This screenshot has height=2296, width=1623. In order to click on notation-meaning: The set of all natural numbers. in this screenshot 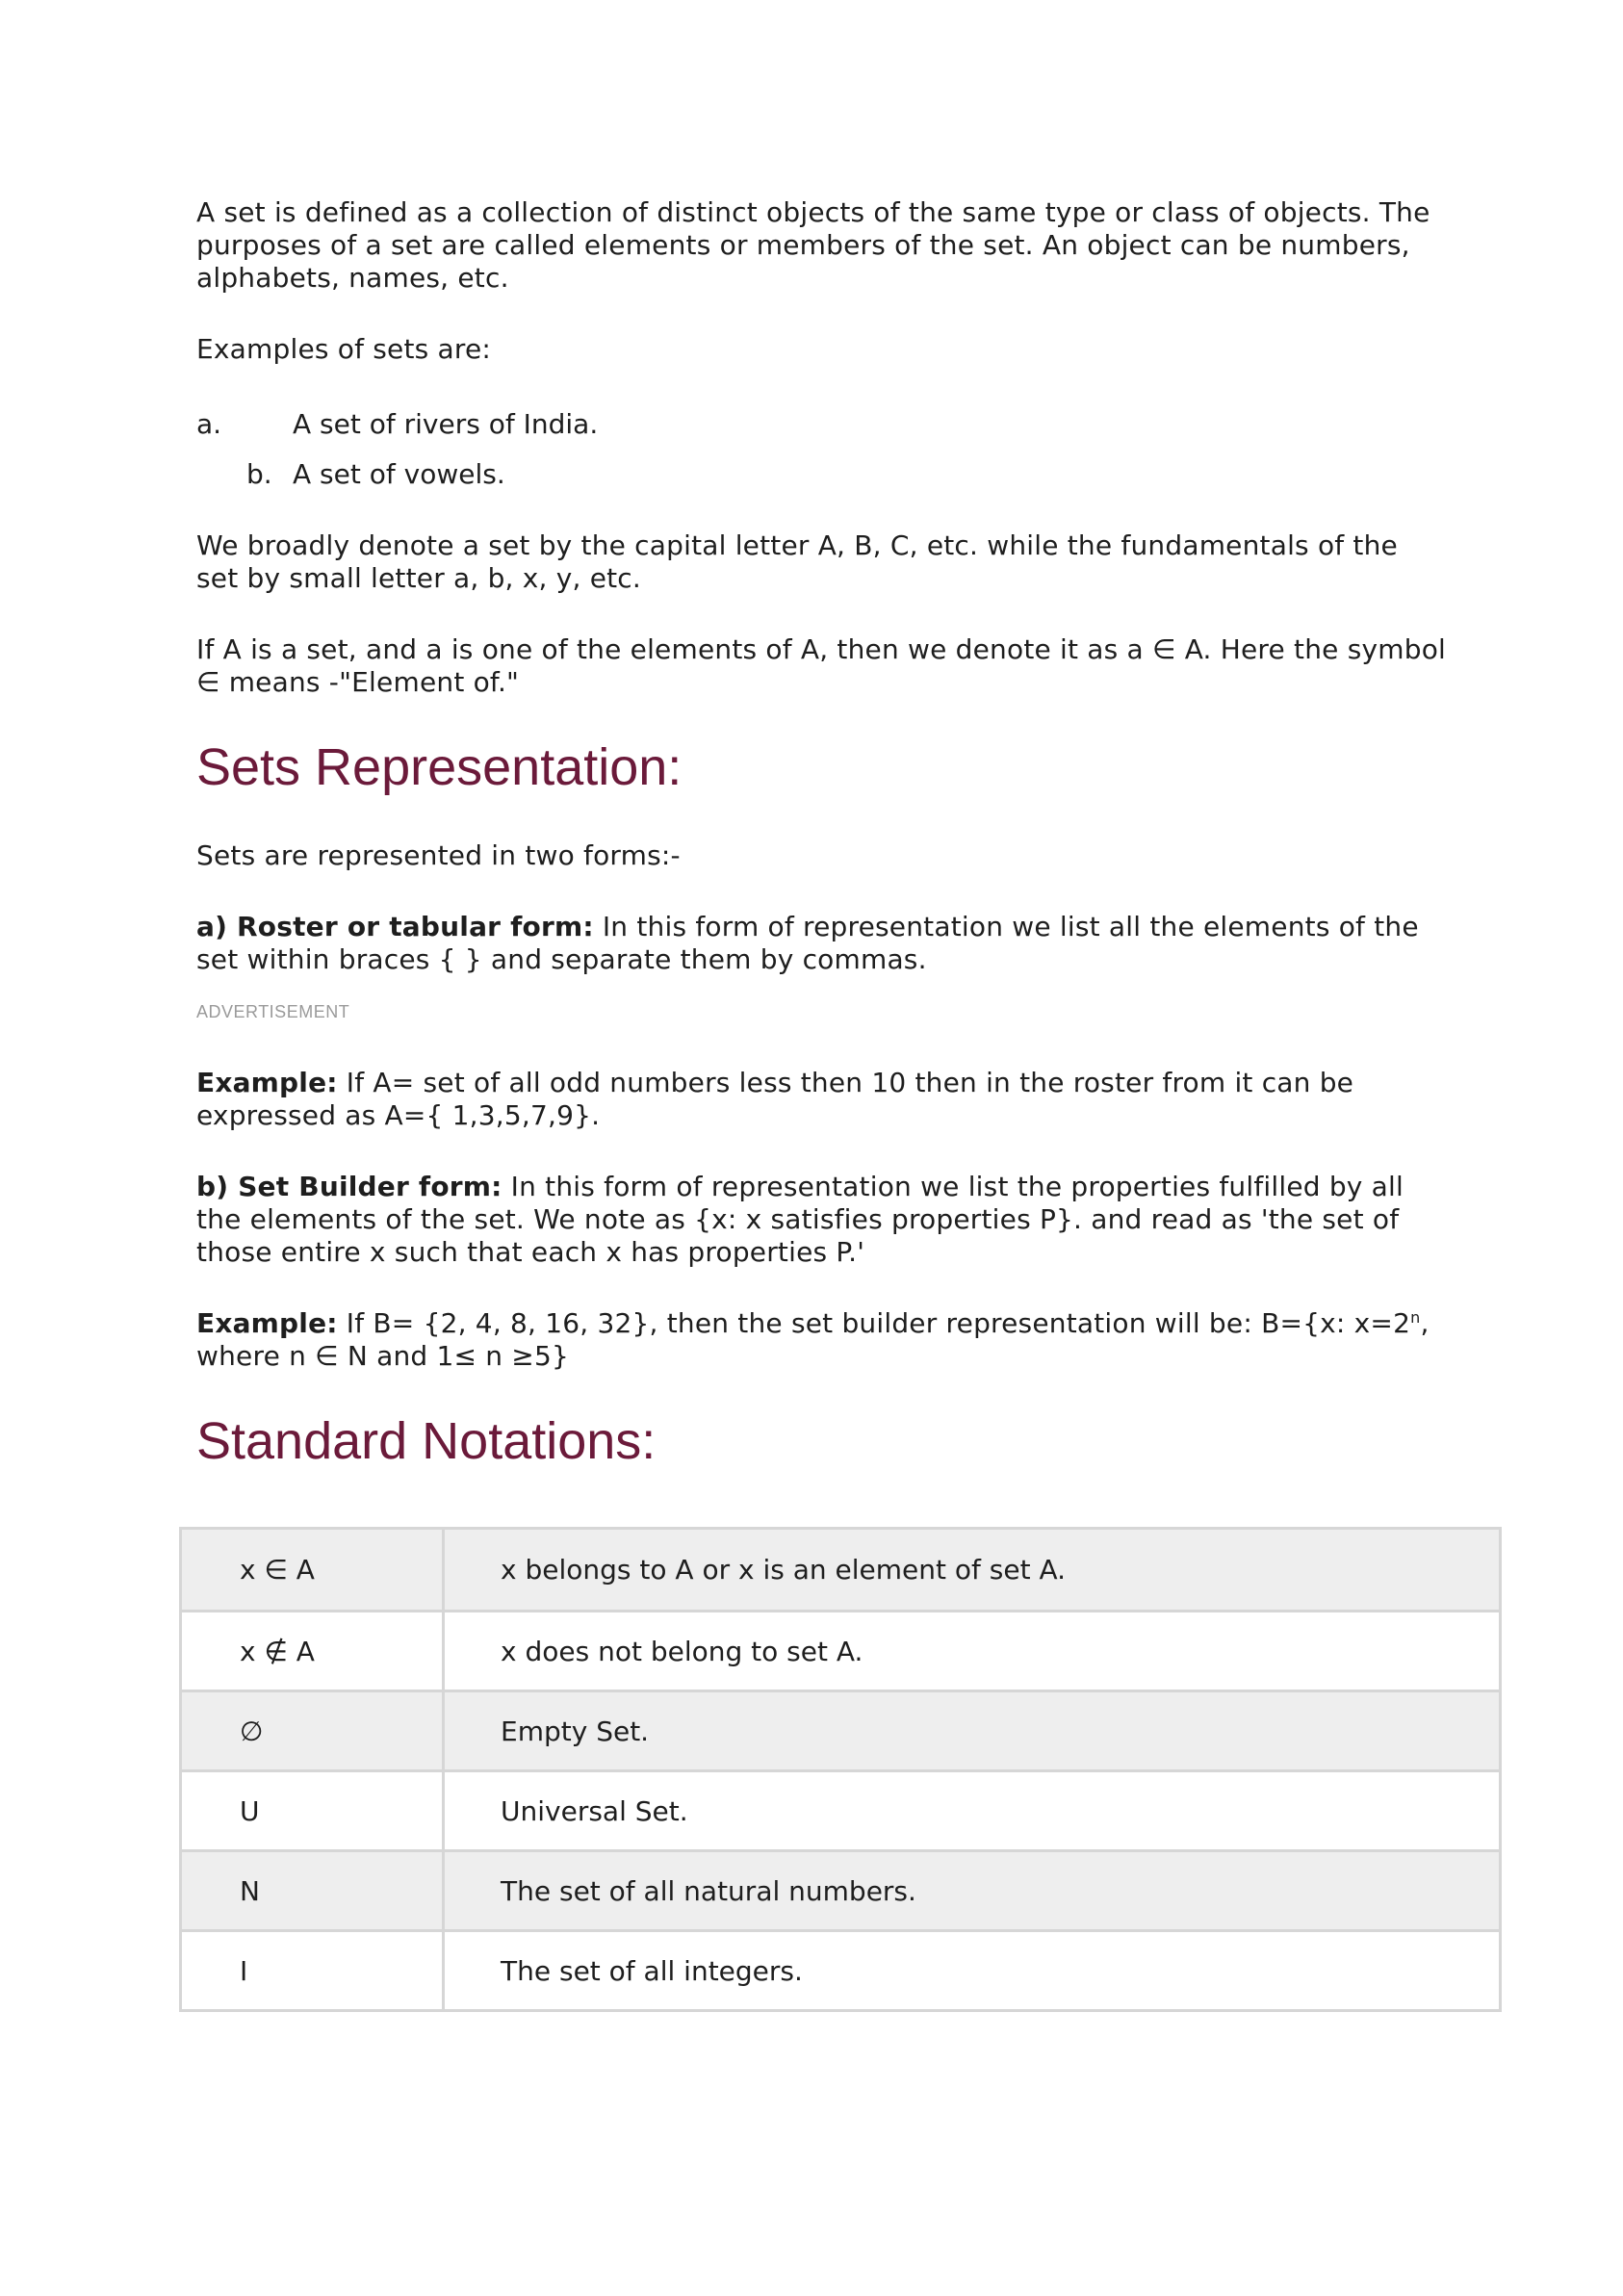, I will do `click(972, 1890)`.